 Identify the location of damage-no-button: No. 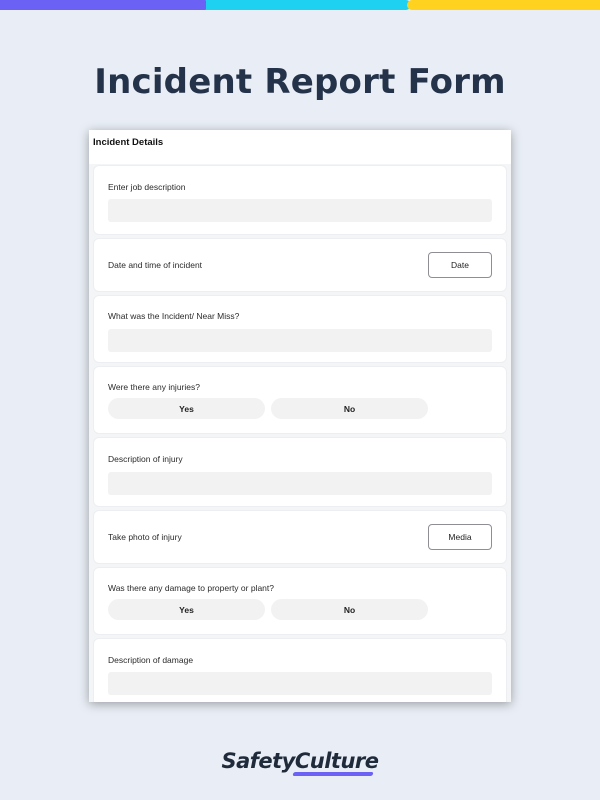
(349, 609).